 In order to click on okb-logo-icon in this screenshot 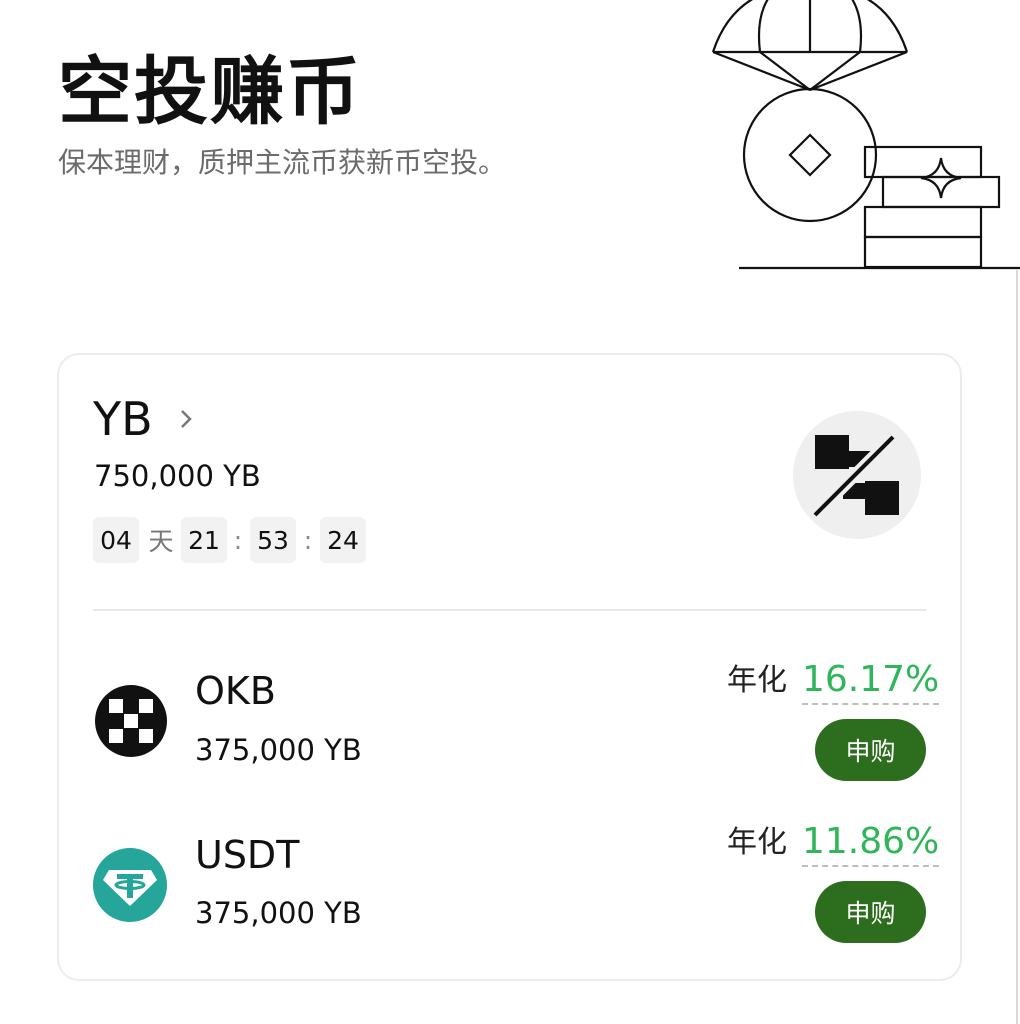, I will do `click(131, 721)`.